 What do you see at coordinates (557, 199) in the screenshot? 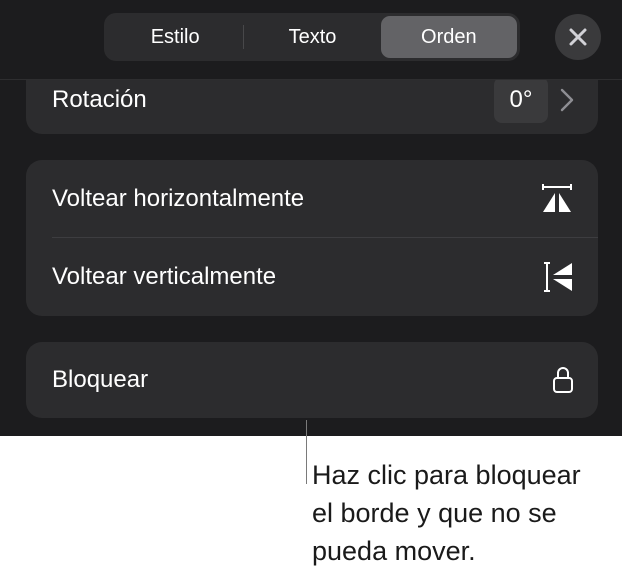
I see `flip-horizontal-icon` at bounding box center [557, 199].